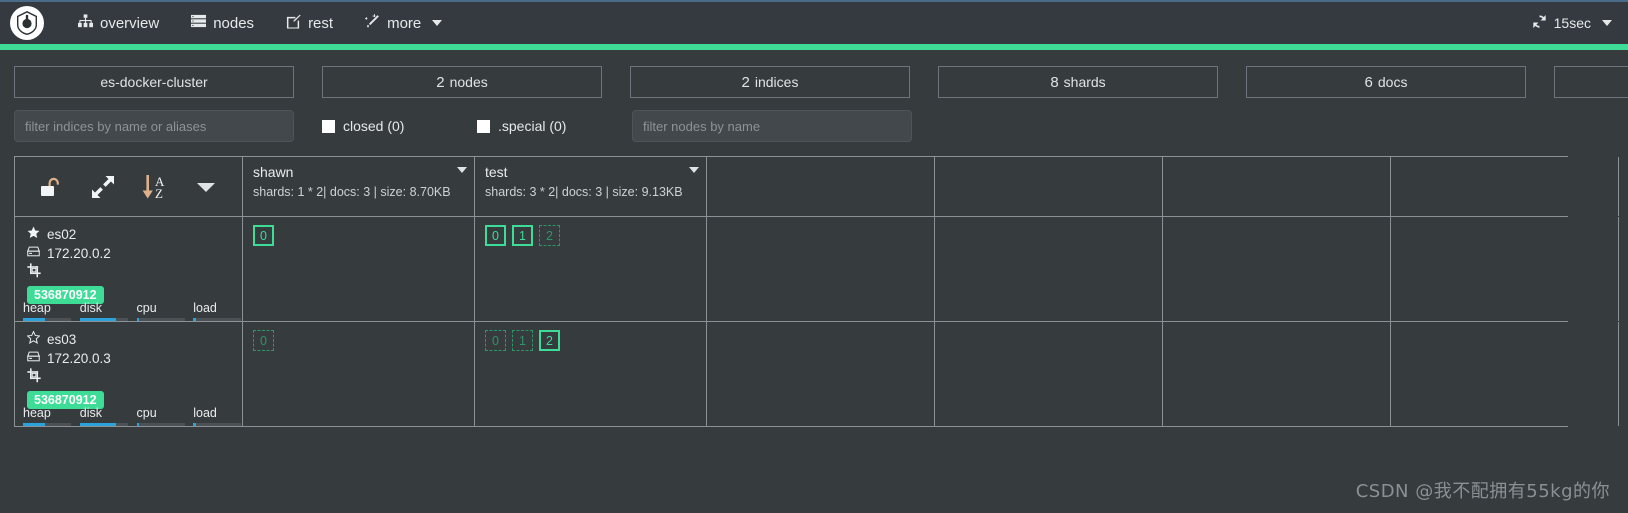 The width and height of the screenshot is (1628, 513). I want to click on stat-box-docs: 6 docs, so click(1386, 82).